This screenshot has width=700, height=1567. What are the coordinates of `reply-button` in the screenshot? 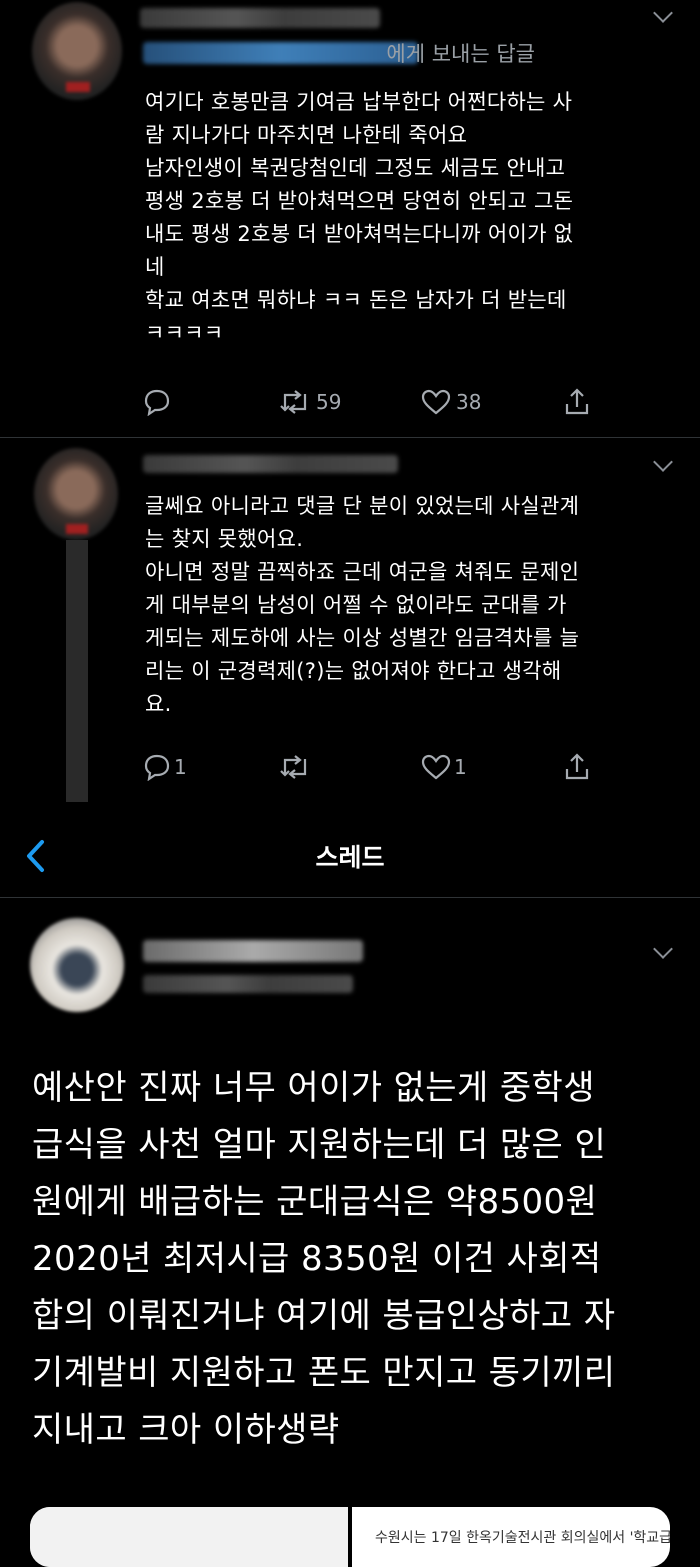 It's located at (157, 402).